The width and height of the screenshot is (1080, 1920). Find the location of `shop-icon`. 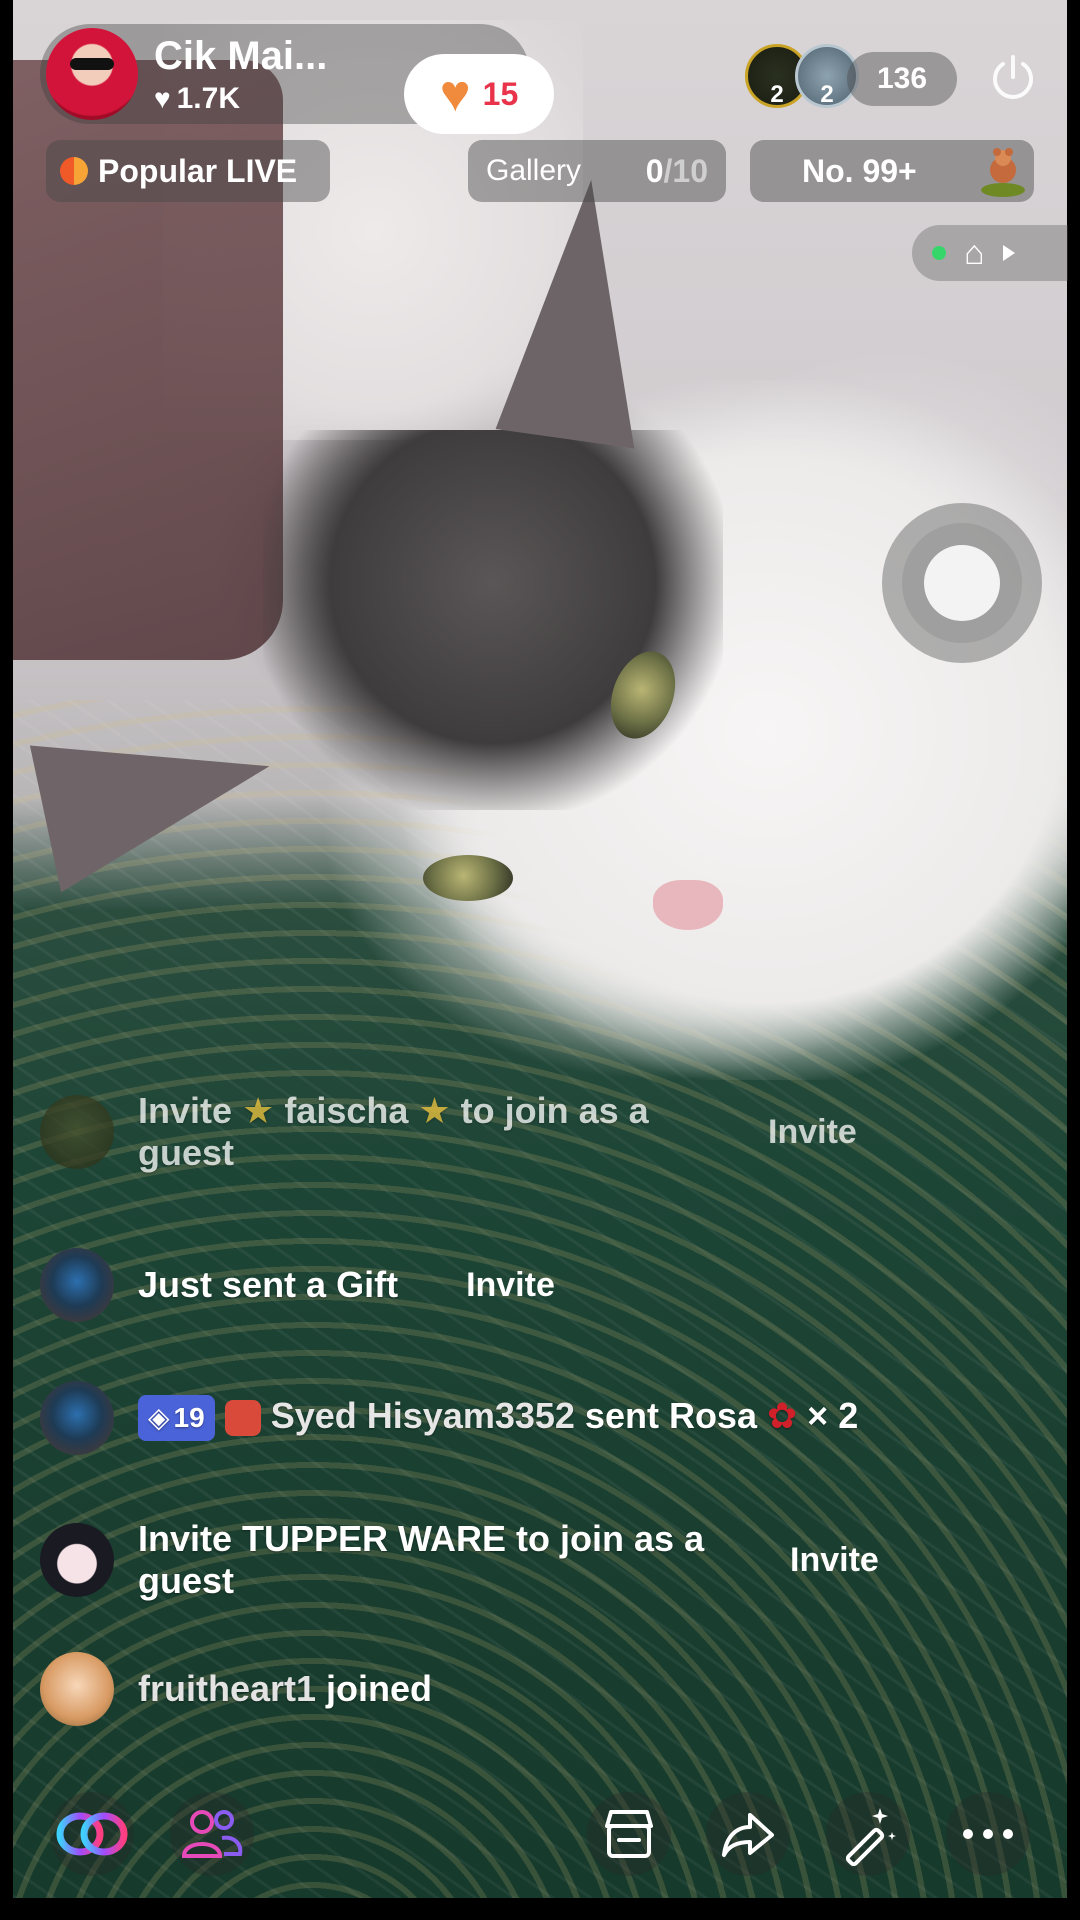

shop-icon is located at coordinates (629, 1834).